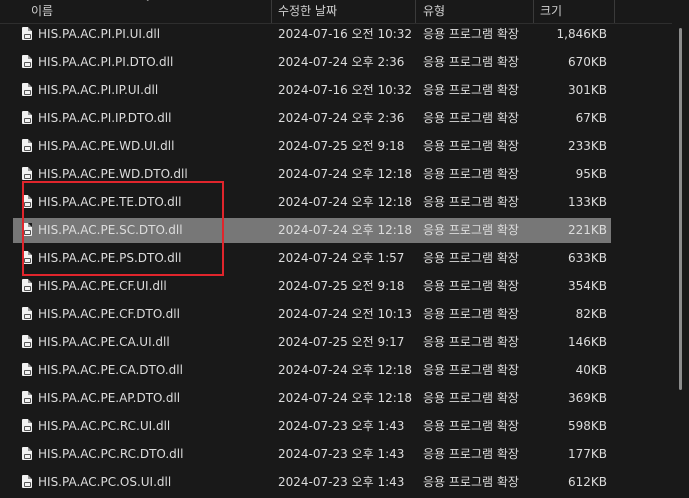 This screenshot has width=689, height=498. What do you see at coordinates (551, 11) in the screenshot?
I see `column-header-size: 크기` at bounding box center [551, 11].